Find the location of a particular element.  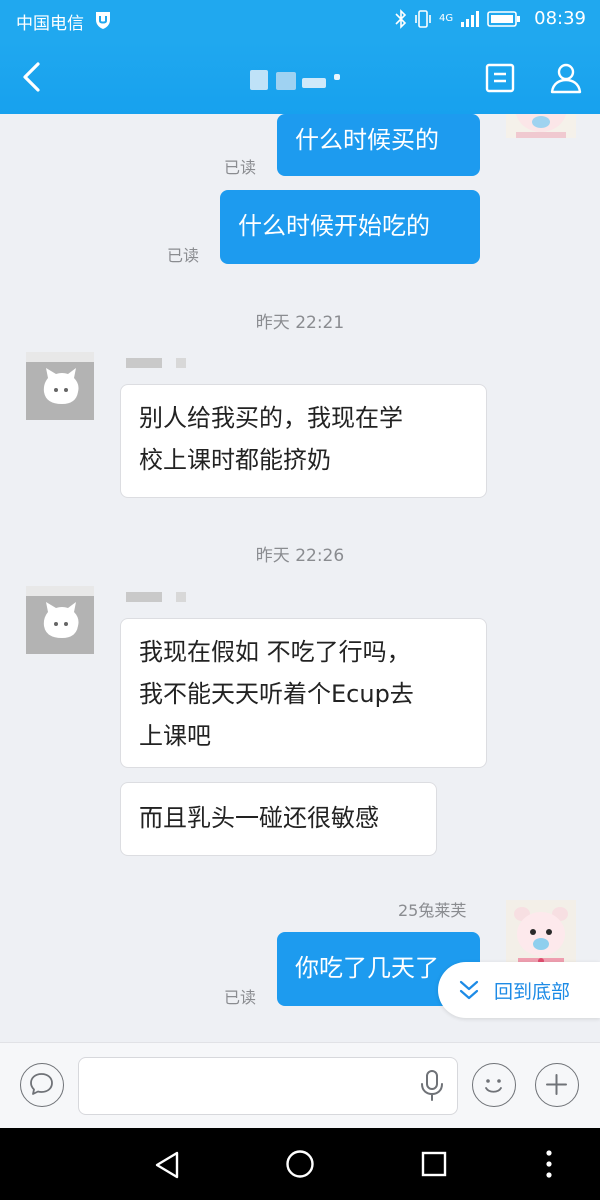

message-text: 而且乳头一碰还很敏感 is located at coordinates (259, 818).